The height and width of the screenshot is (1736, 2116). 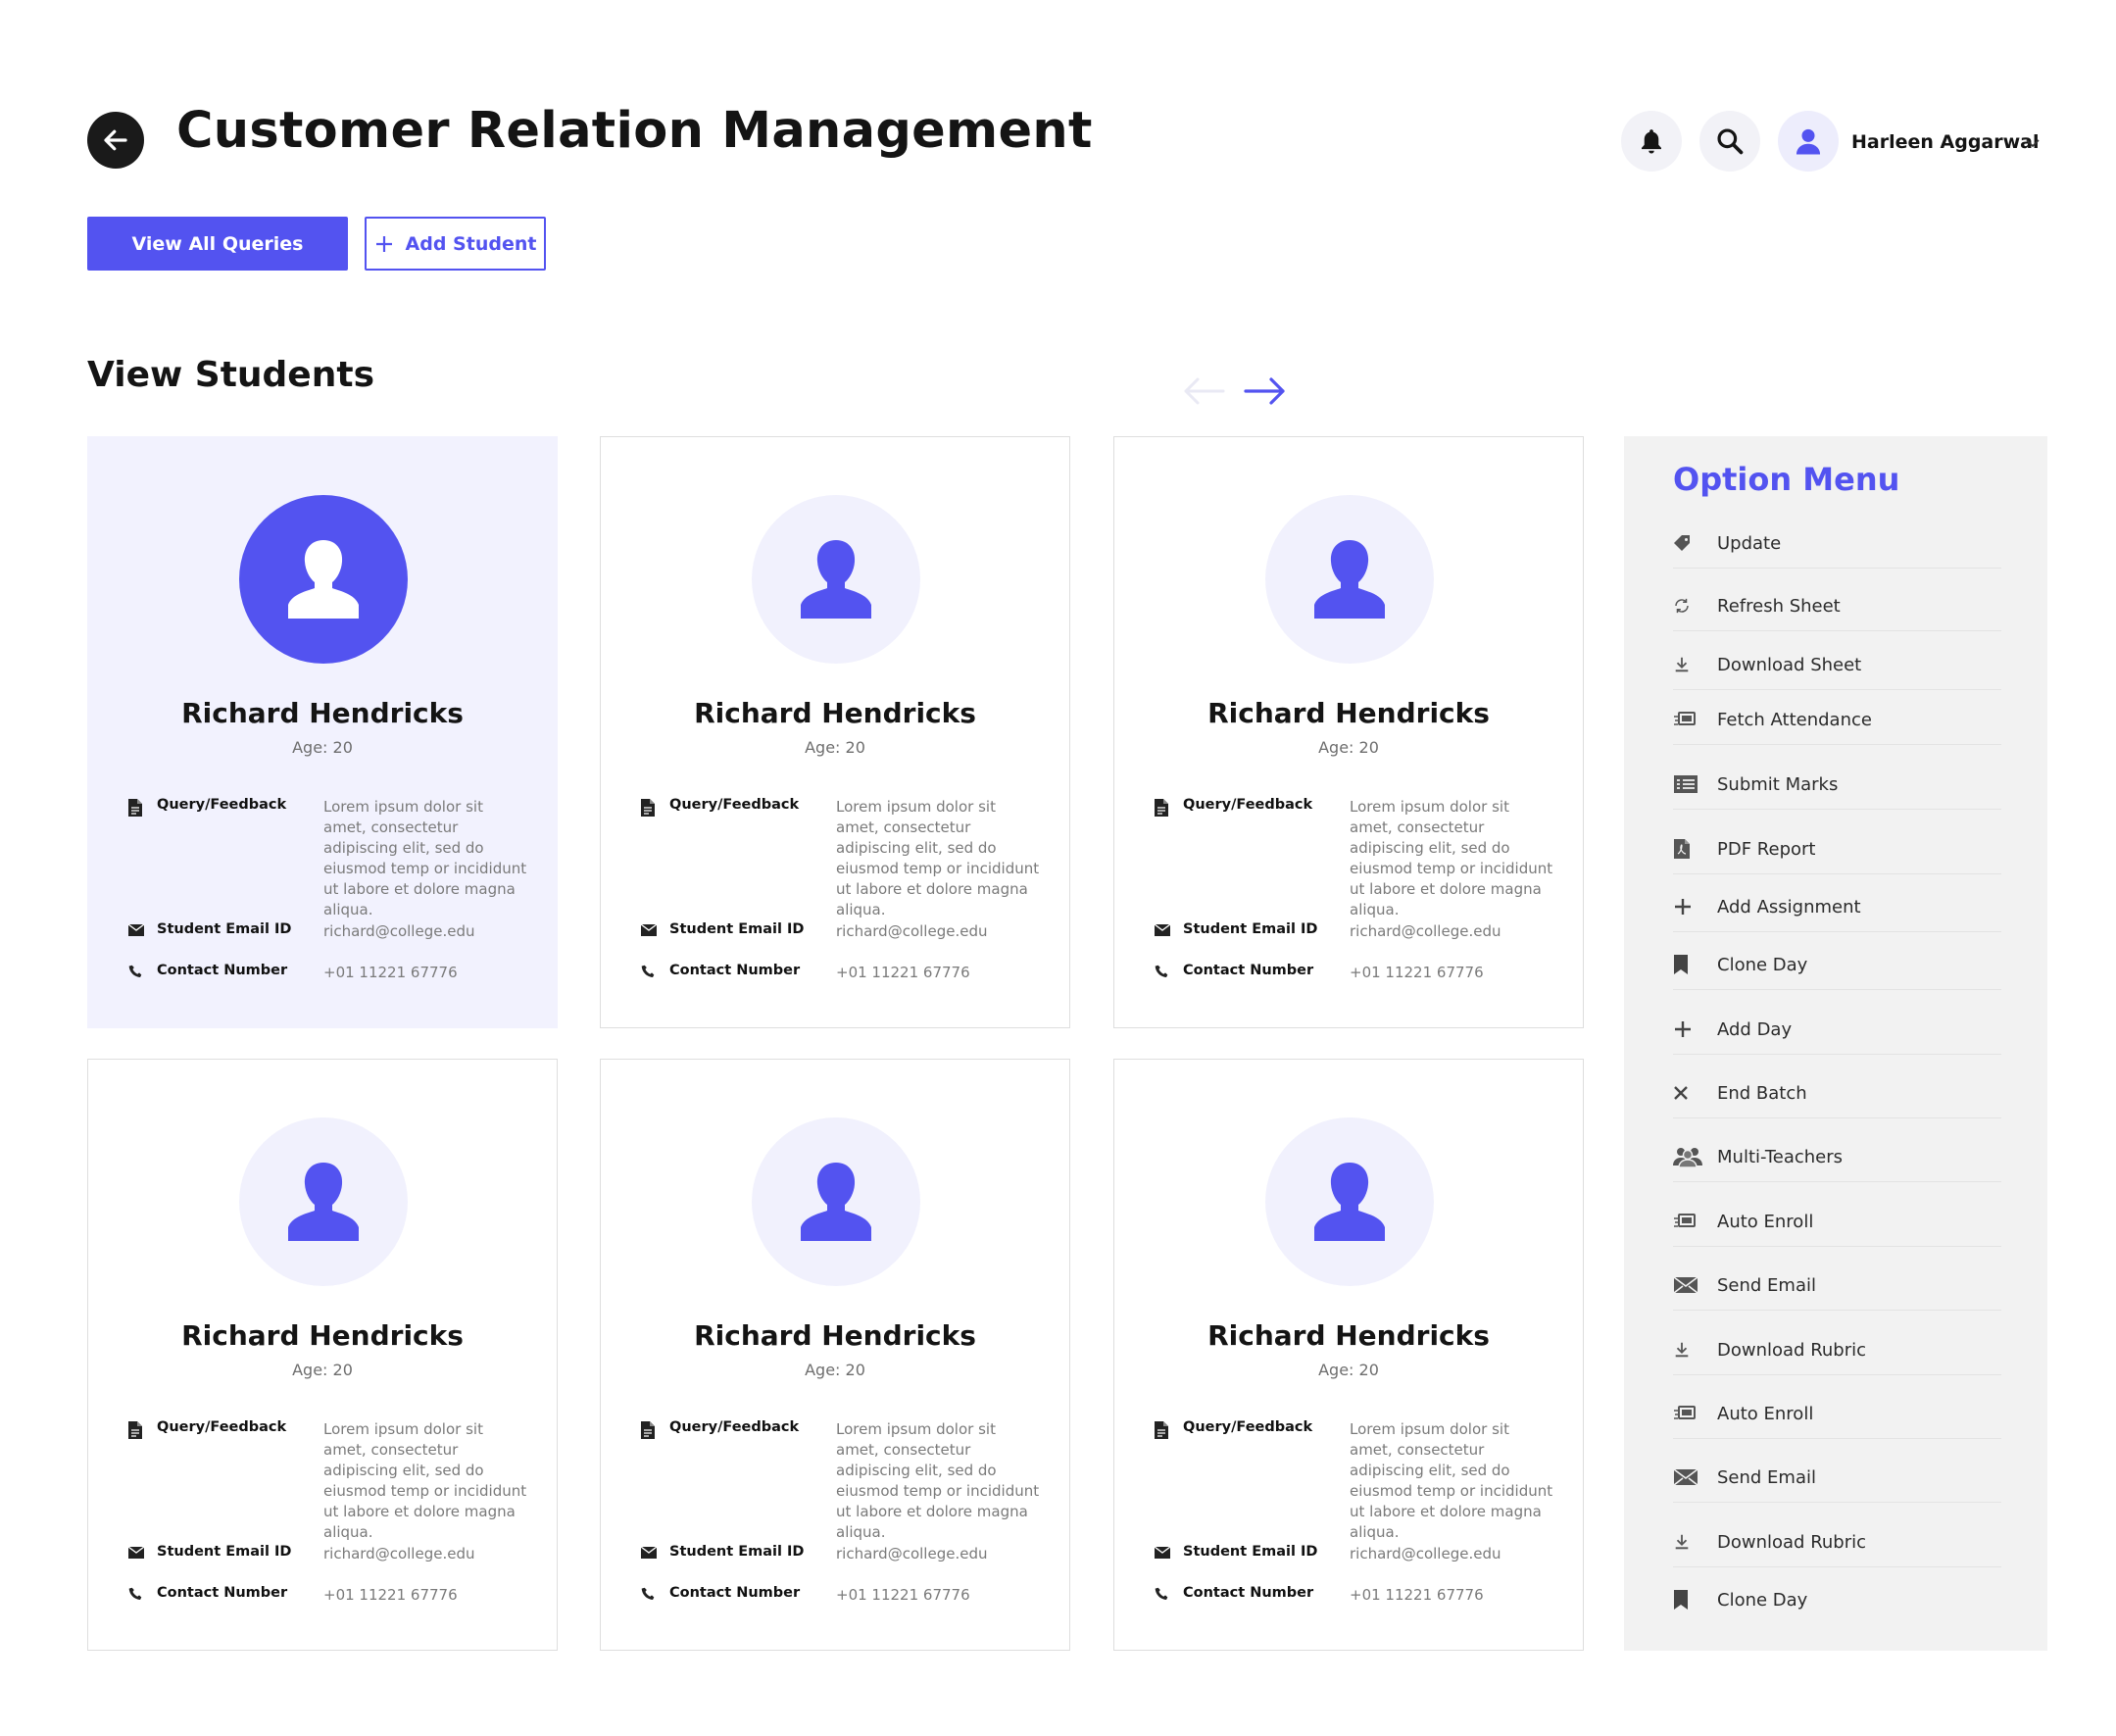 I want to click on add-student-label: Add Student, so click(x=471, y=244).